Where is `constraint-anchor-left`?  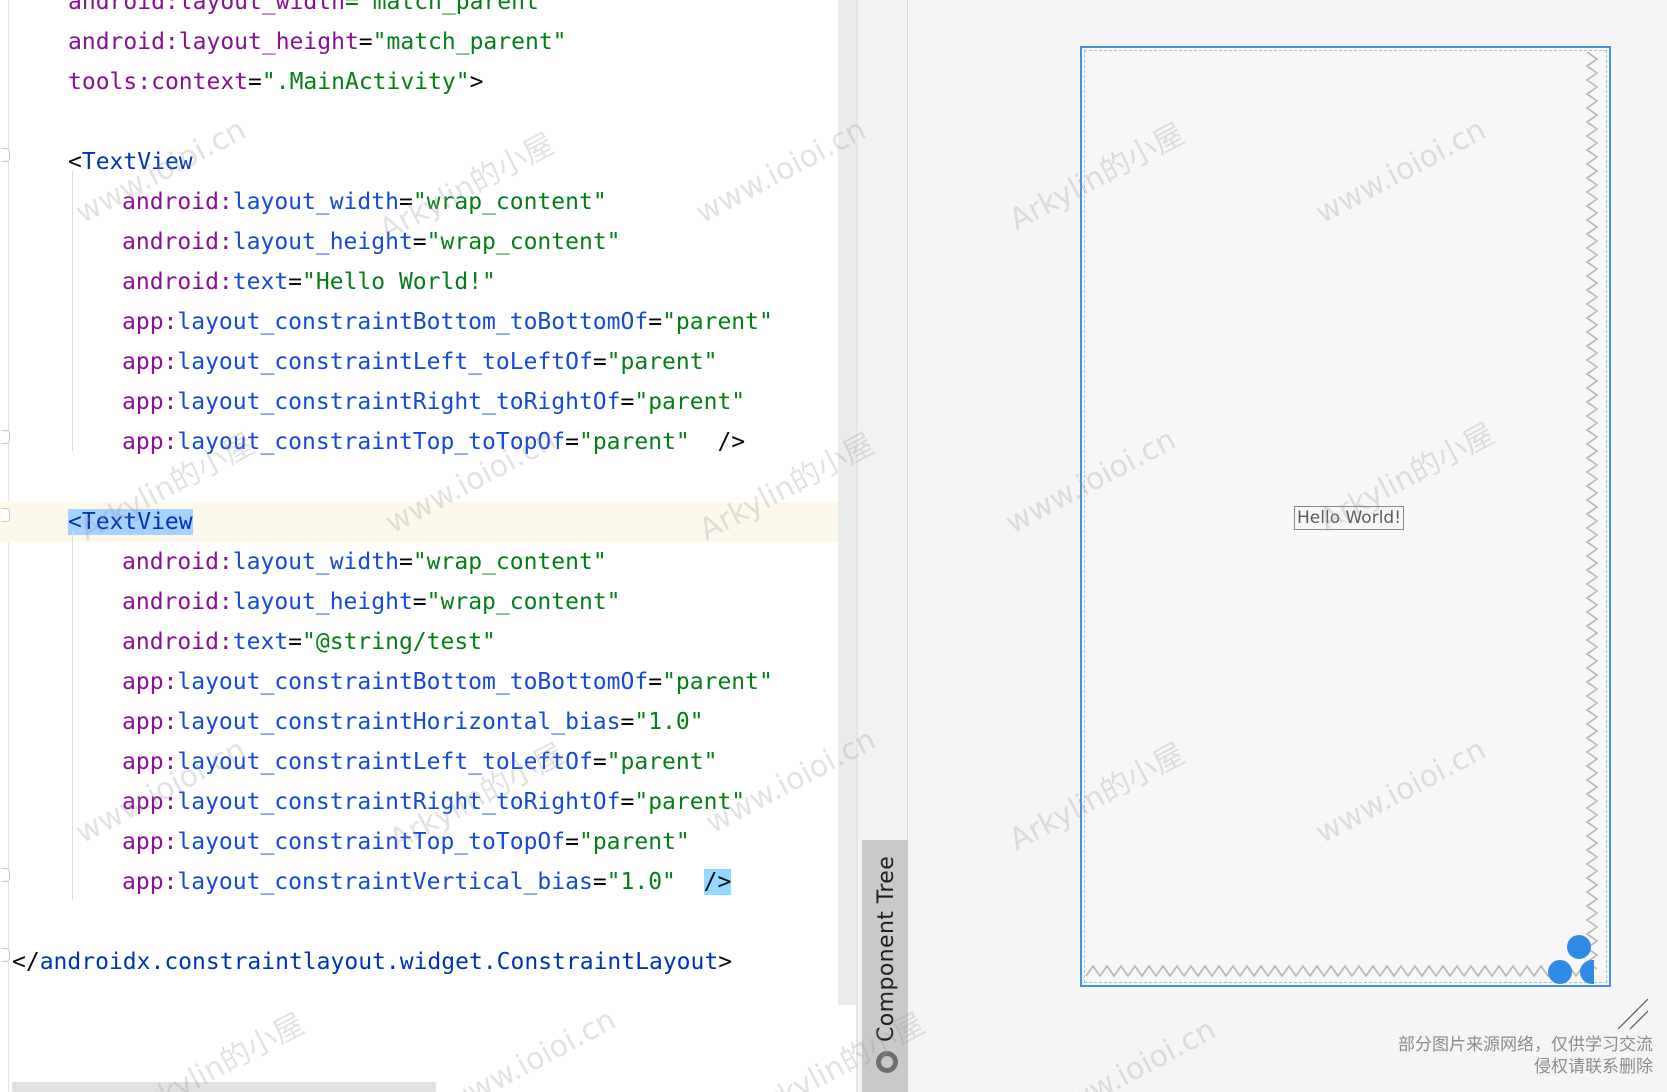 constraint-anchor-left is located at coordinates (1560, 972).